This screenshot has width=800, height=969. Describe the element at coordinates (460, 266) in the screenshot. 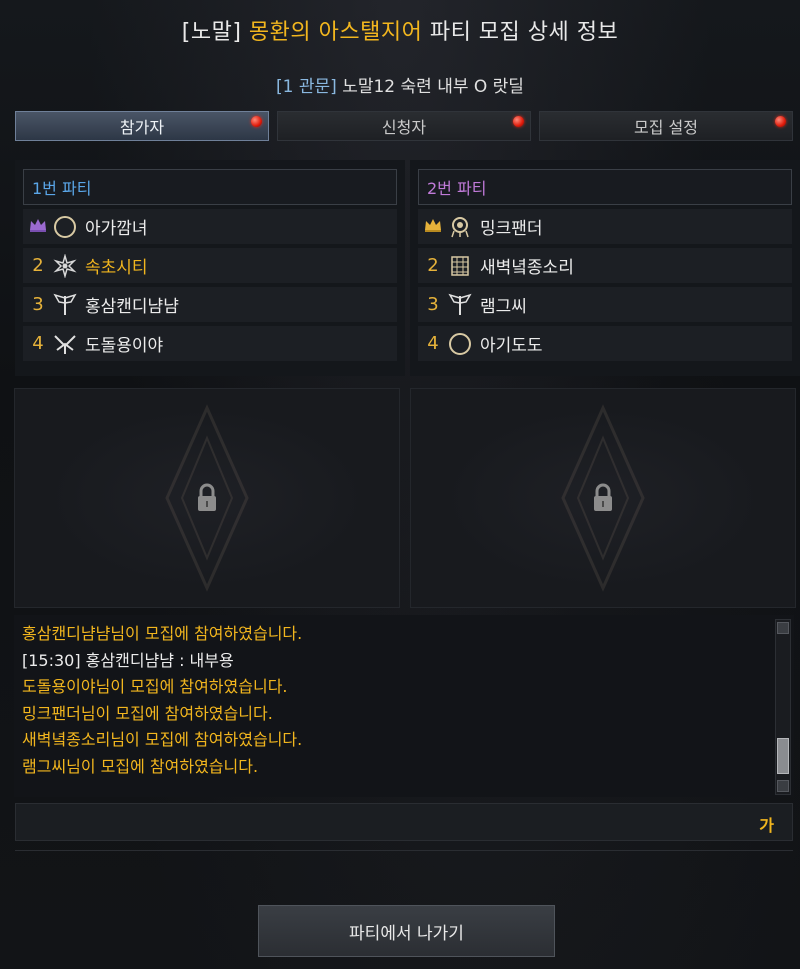

I see `lattice-class-icon` at that location.